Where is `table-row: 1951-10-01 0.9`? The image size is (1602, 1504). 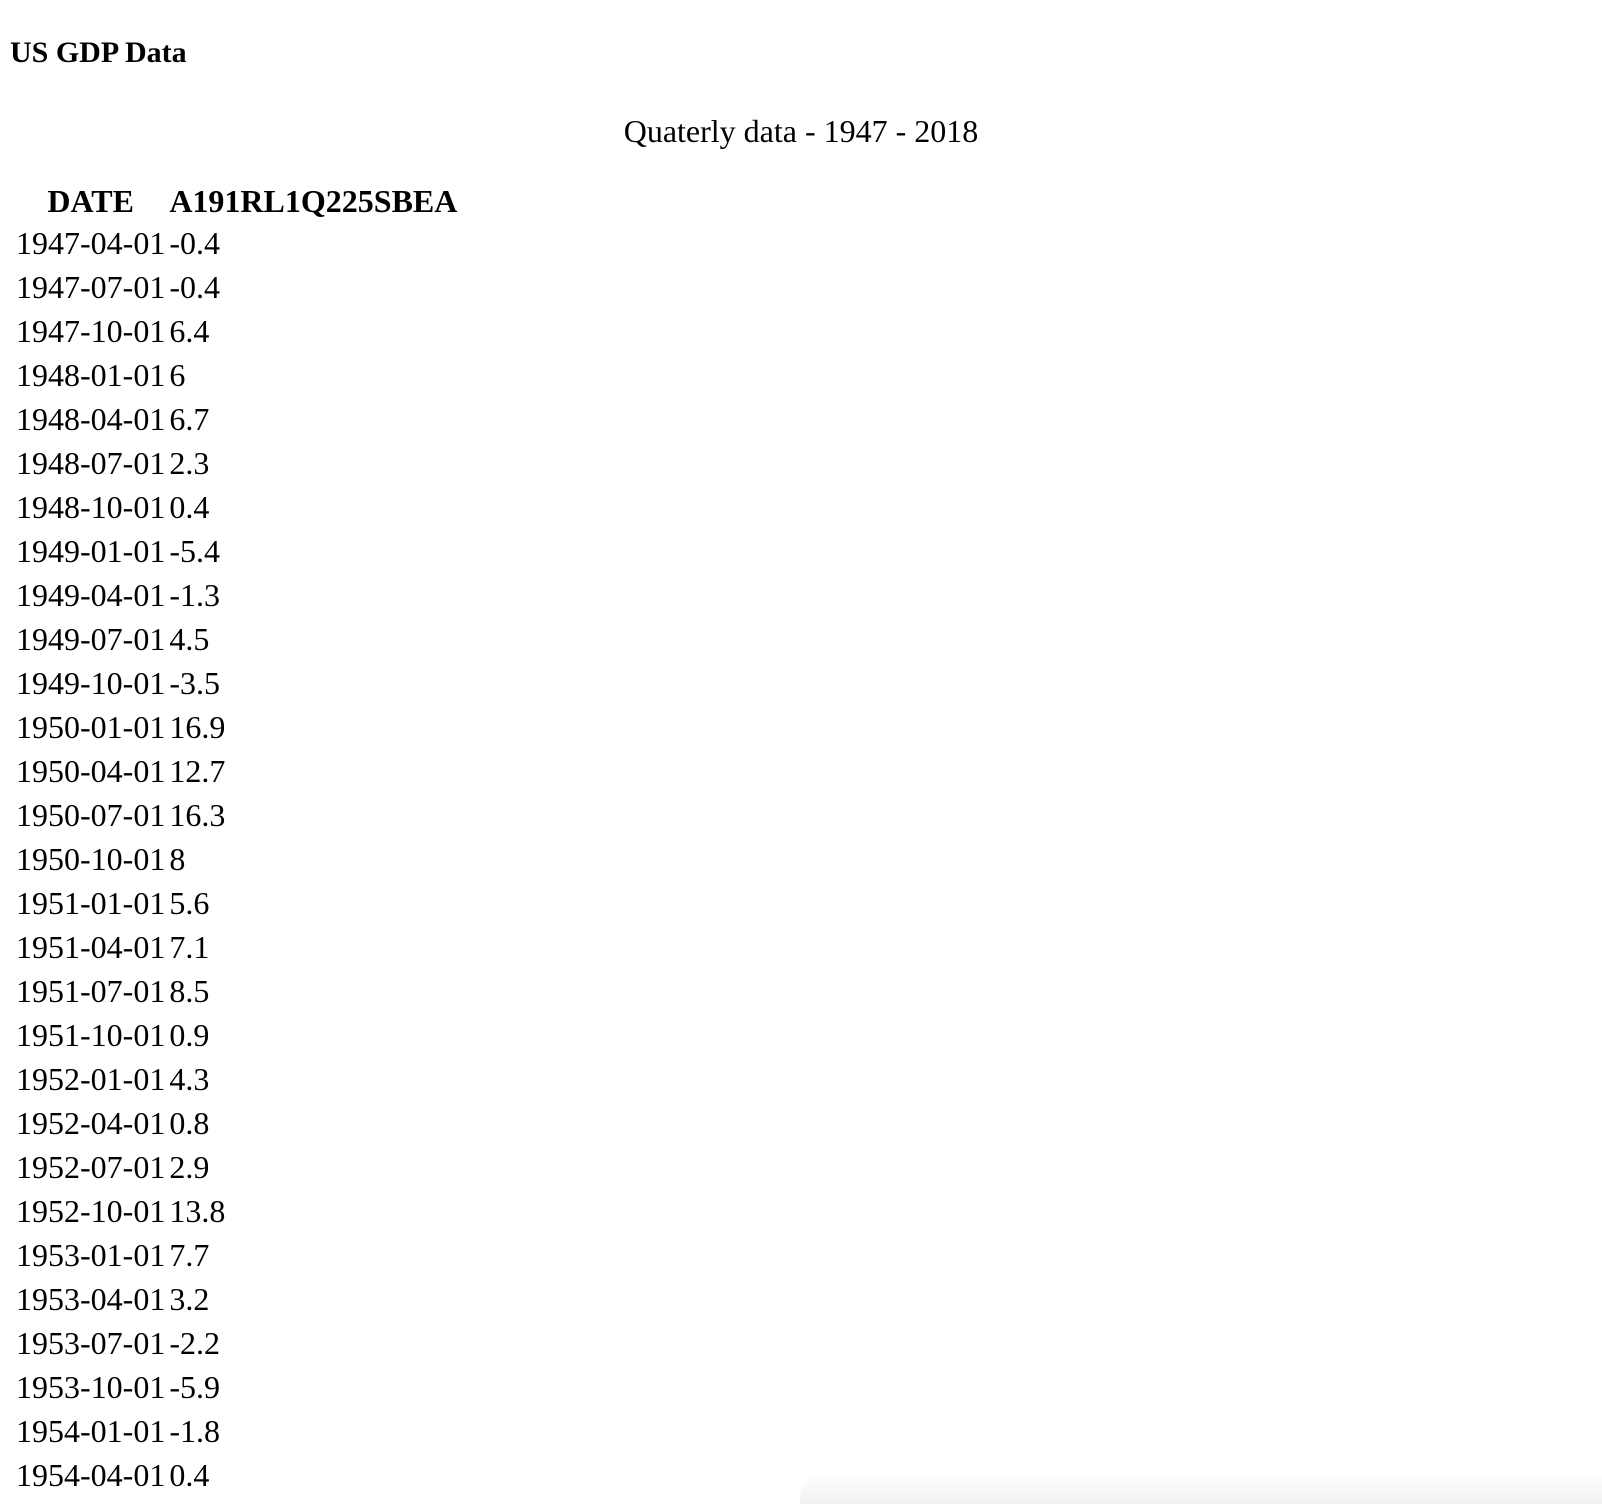 table-row: 1951-10-01 0.9 is located at coordinates (236, 1035).